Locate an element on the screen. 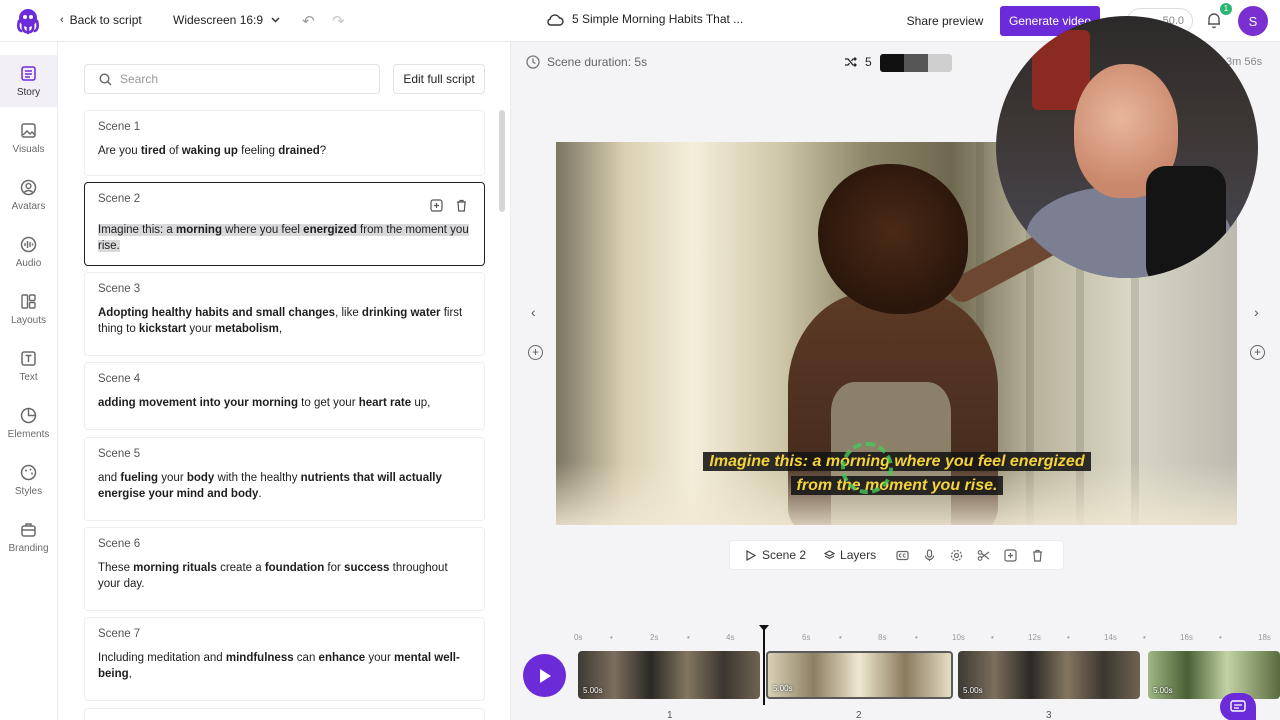 The width and height of the screenshot is (1280, 720). chat-icon is located at coordinates (1238, 706).